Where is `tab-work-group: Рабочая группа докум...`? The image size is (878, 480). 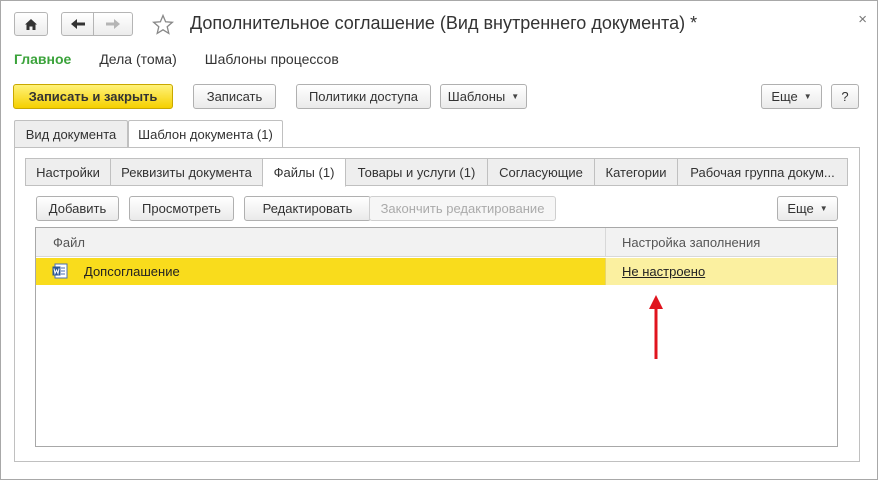 tab-work-group: Рабочая группа докум... is located at coordinates (762, 172).